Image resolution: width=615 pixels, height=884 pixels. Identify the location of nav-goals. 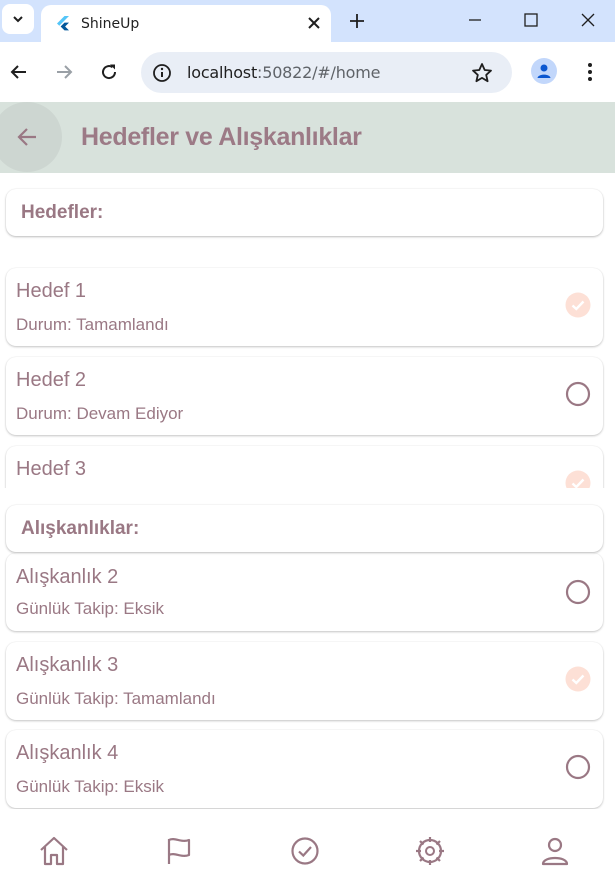
(179, 851).